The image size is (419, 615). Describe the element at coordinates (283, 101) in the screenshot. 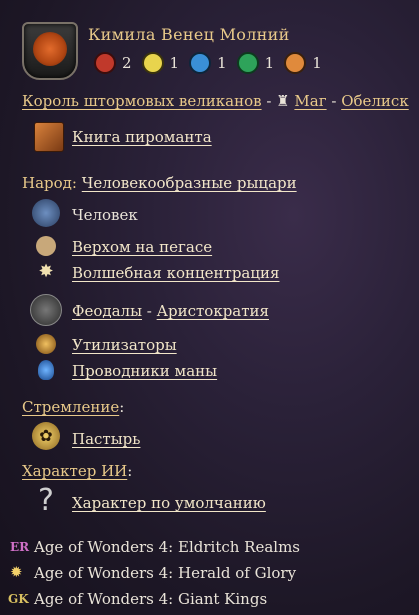

I see `wizard-hat-icon: ♜` at that location.